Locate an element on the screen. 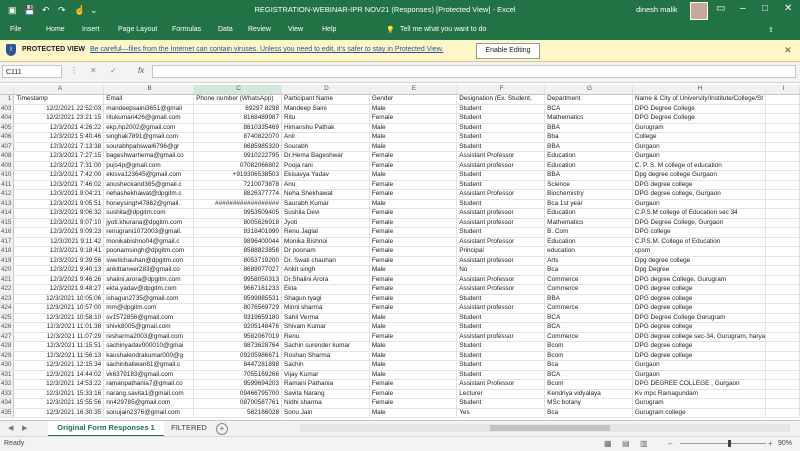  cell: 12/3/2021 14:53:22 is located at coordinates (59, 384).